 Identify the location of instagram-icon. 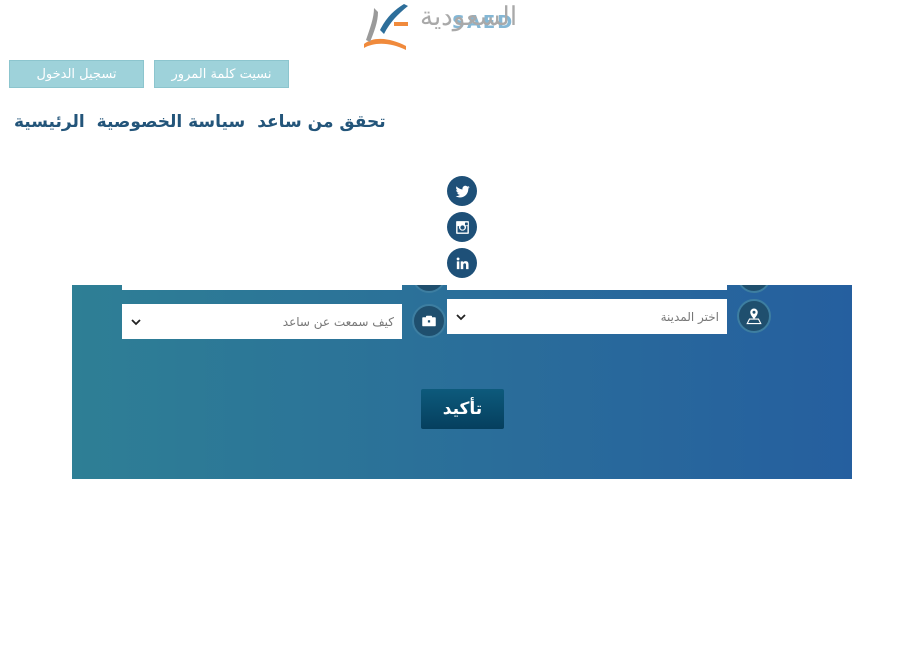
(462, 227).